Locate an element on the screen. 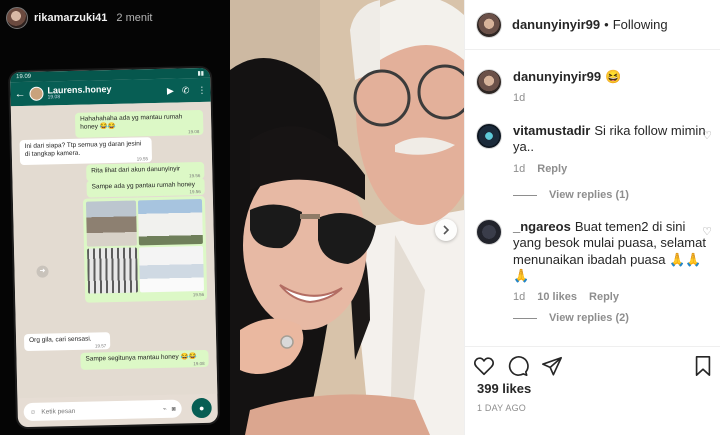 Image resolution: width=720 pixels, height=435 pixels. like-count: 399 likes is located at coordinates (504, 388).